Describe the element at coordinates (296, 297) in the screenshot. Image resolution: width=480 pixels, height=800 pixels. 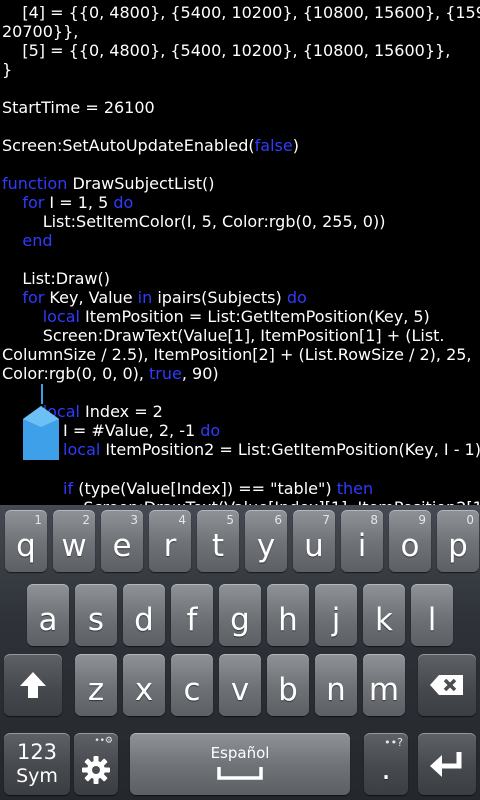
I see `code-keyword: do` at that location.